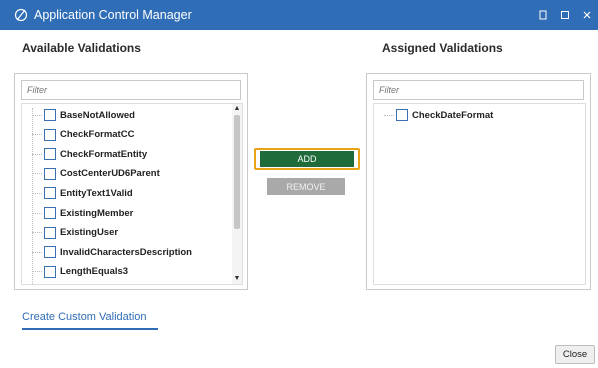 This screenshot has width=598, height=368. Describe the element at coordinates (113, 15) in the screenshot. I see `window-title: Application Control Manager` at that location.